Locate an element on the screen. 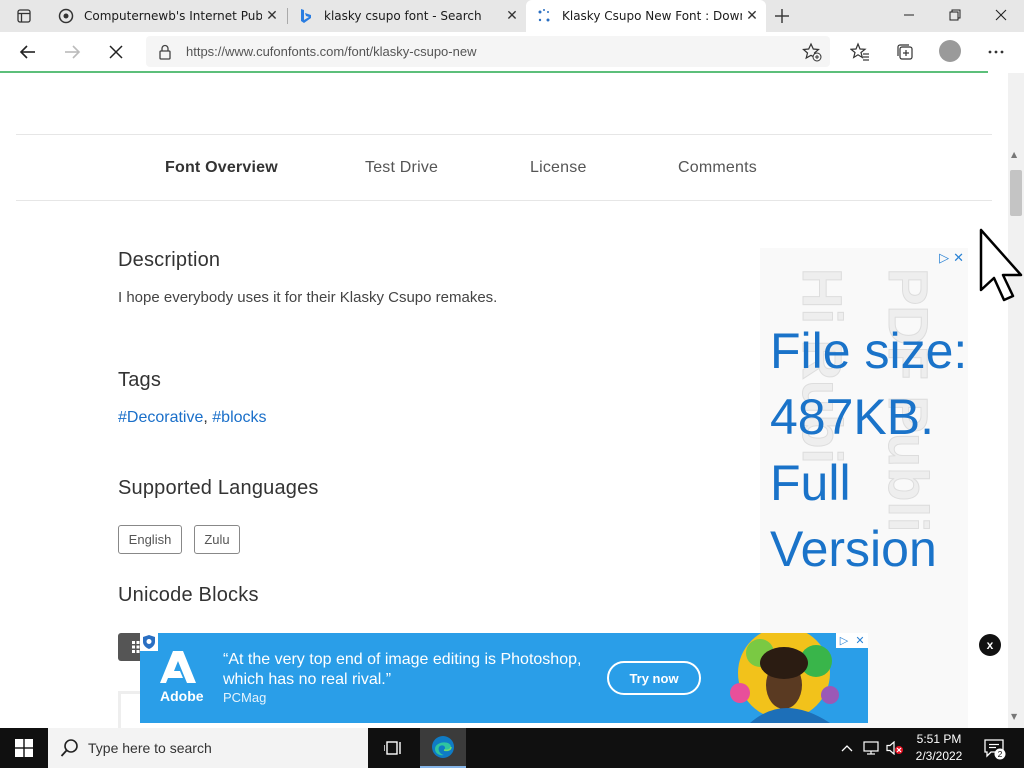 This screenshot has width=1024, height=768. scrollbar-thumb is located at coordinates (1016, 193).